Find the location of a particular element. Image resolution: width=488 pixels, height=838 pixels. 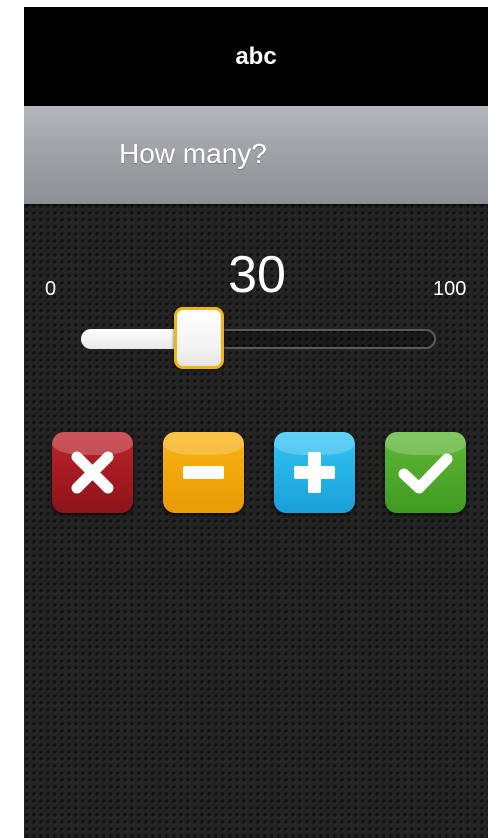

close-icon is located at coordinates (92, 472).